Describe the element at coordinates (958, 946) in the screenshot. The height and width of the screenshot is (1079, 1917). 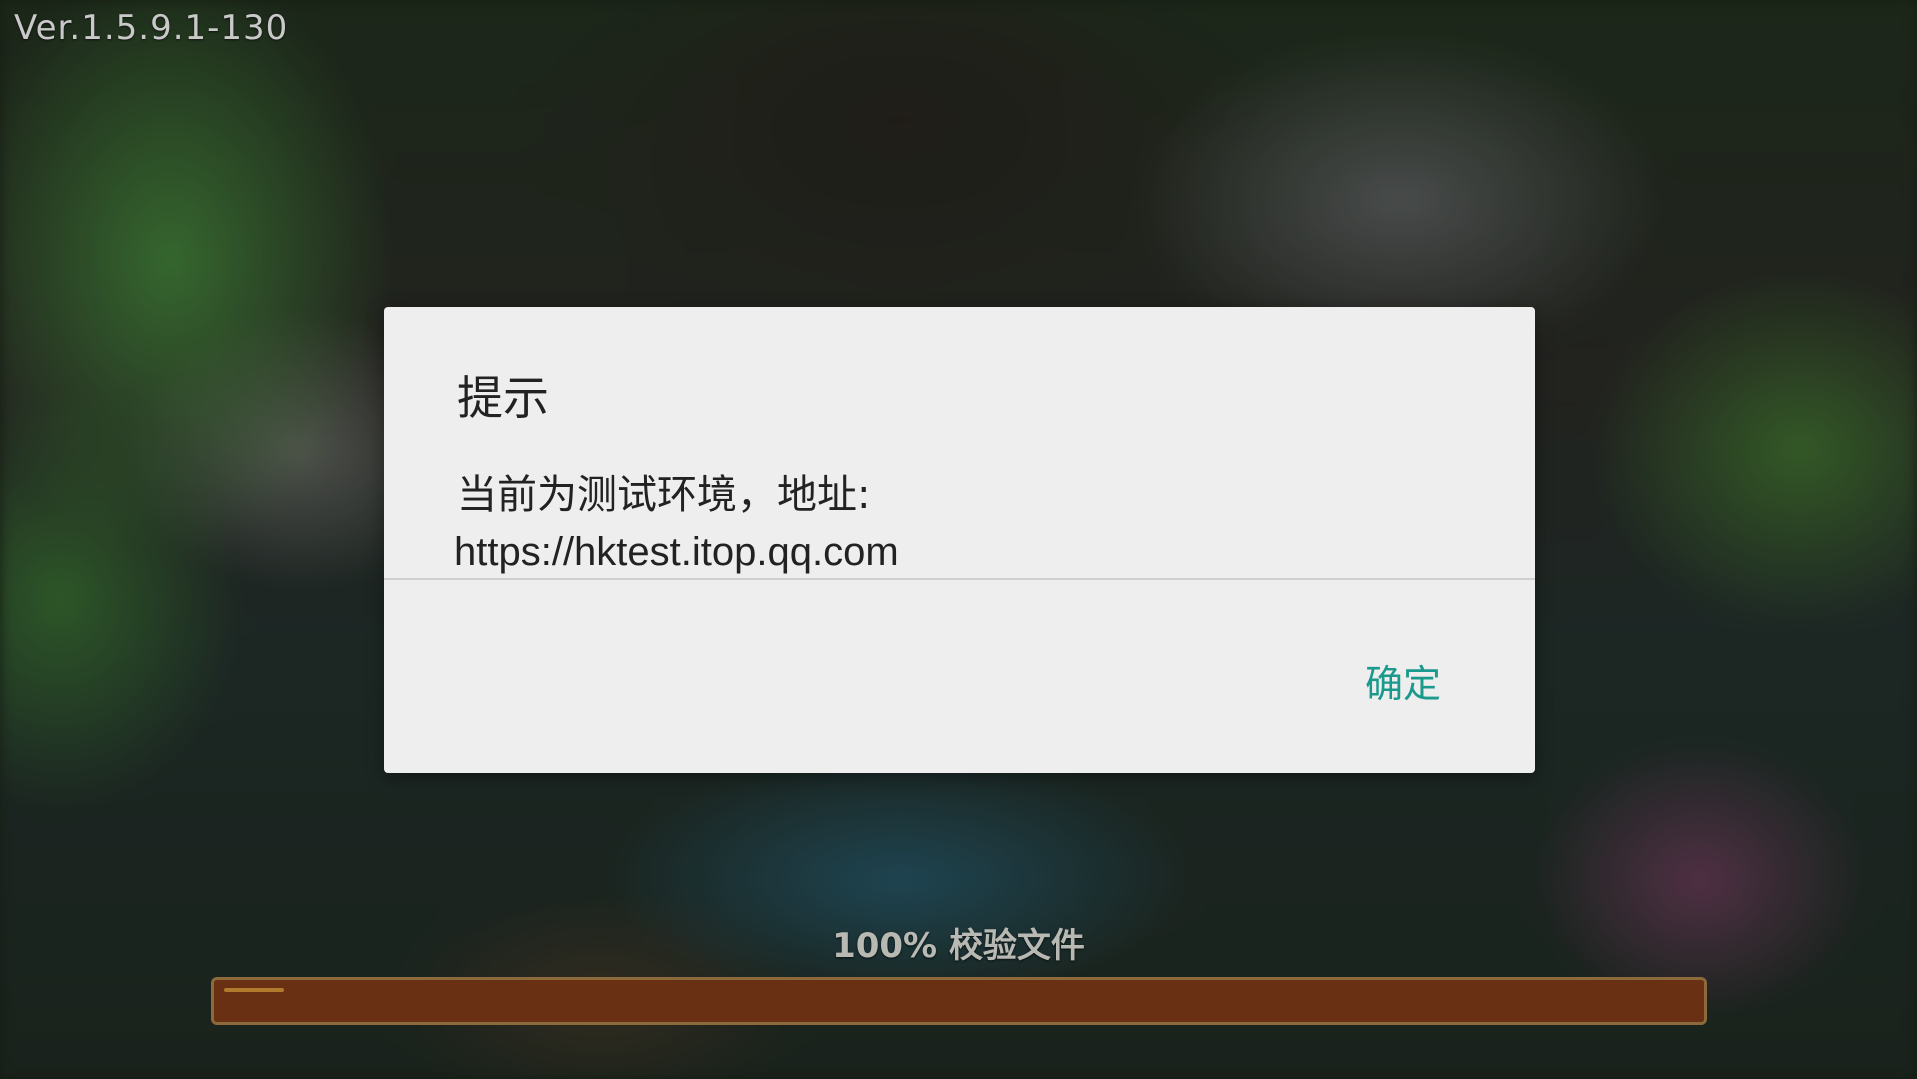
I see `loading-status-text: 100% 校验文件` at that location.